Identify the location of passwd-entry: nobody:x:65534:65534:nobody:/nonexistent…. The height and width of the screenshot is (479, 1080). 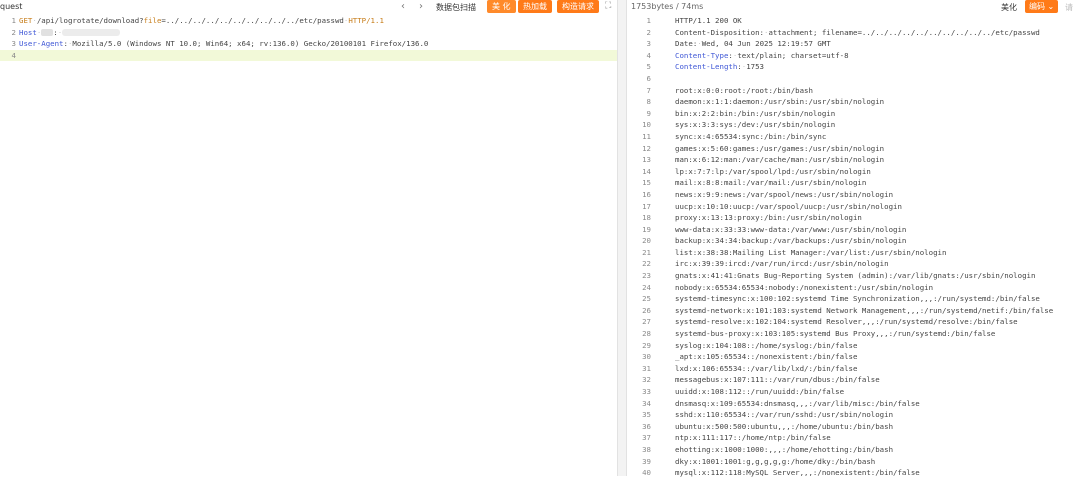
(804, 287).